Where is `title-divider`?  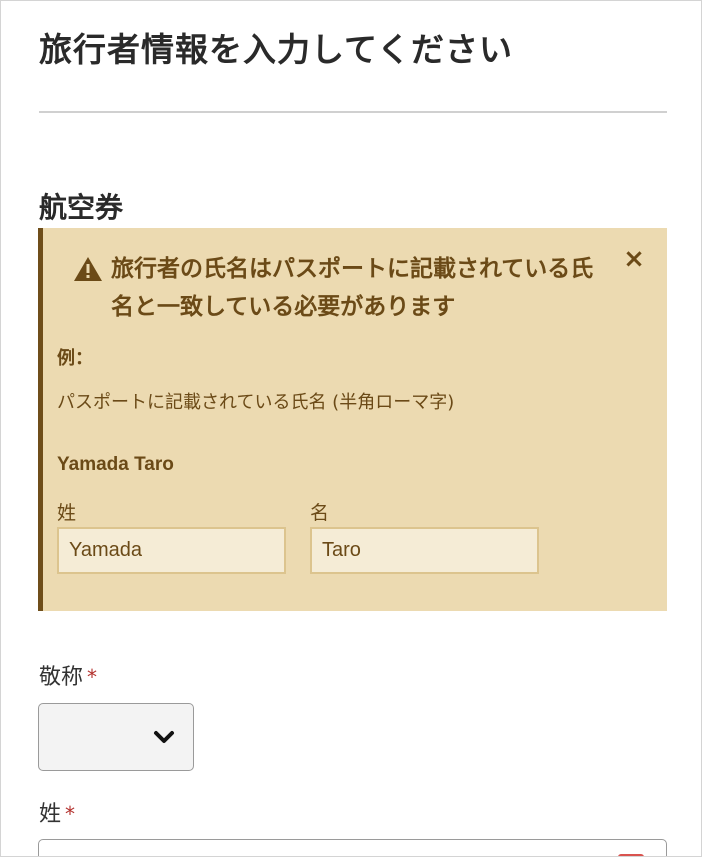
title-divider is located at coordinates (353, 112).